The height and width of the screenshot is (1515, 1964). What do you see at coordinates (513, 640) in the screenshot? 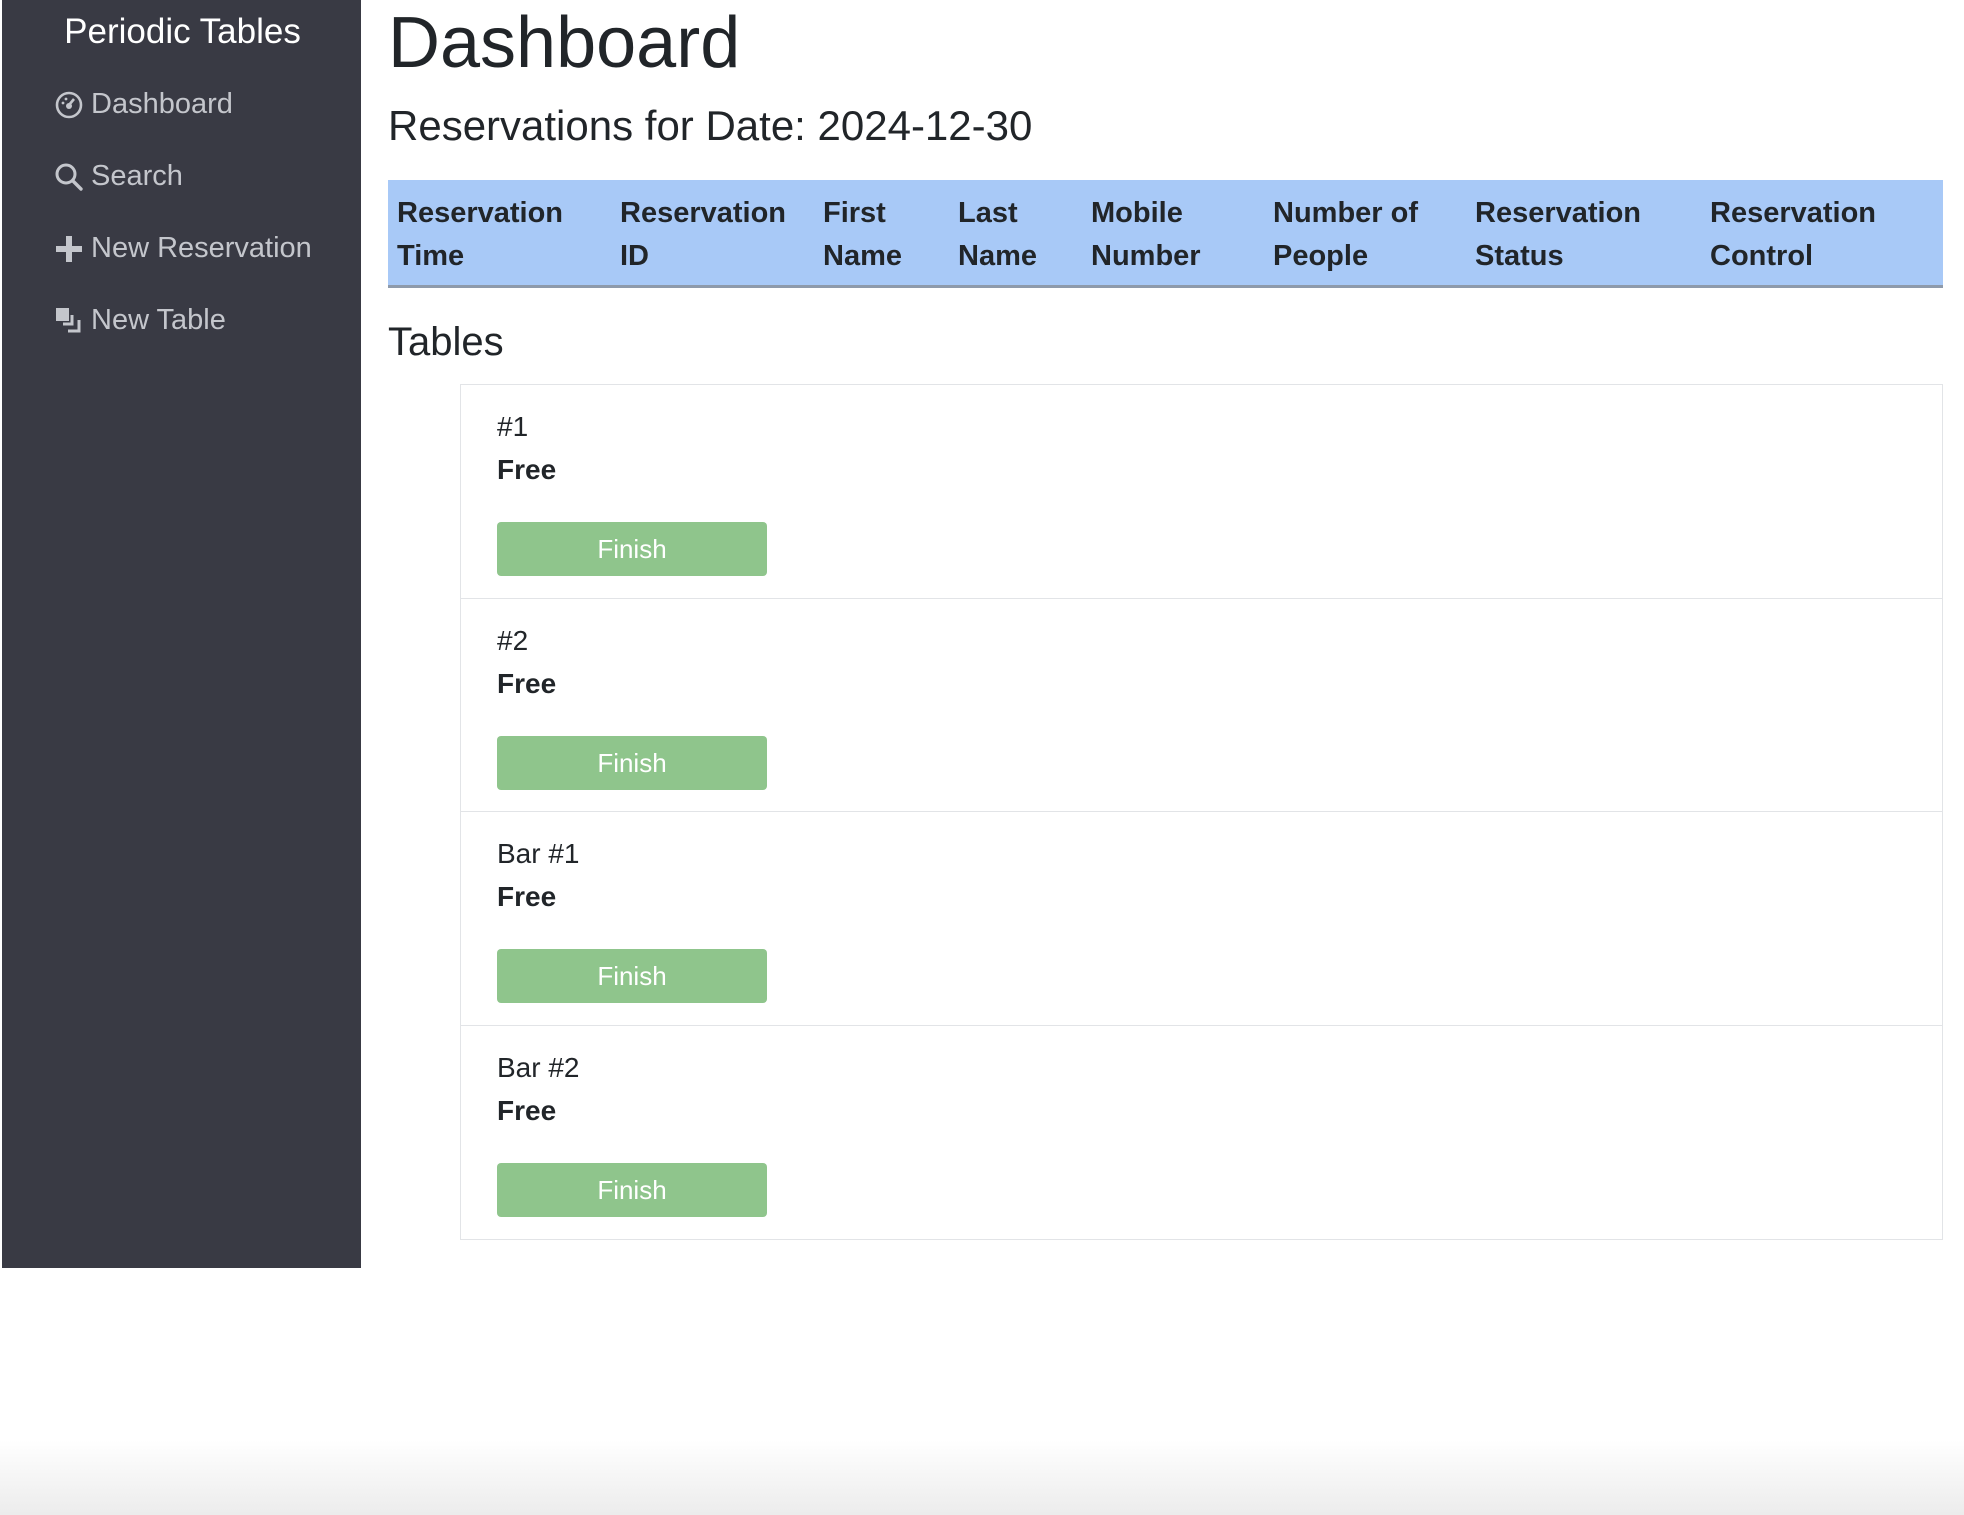
I see `table-name: #2` at bounding box center [513, 640].